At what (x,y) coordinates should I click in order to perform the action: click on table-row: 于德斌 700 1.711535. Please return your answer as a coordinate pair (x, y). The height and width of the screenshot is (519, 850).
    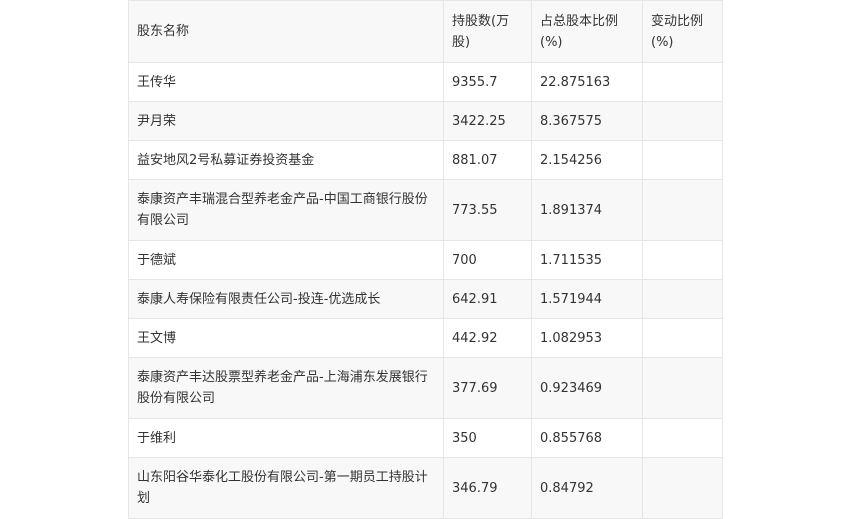
    Looking at the image, I should click on (425, 260).